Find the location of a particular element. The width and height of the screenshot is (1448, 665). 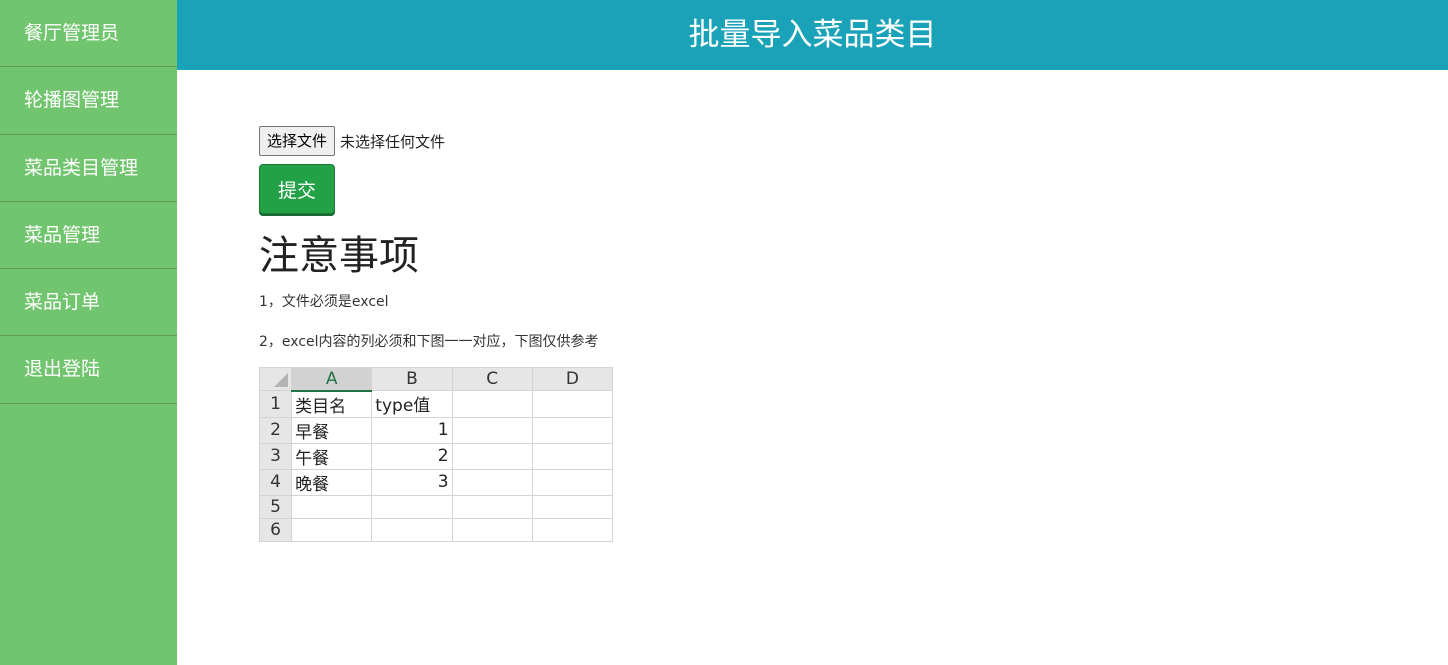

sidebar-item-category-management: 菜品类目管理 is located at coordinates (88, 168).